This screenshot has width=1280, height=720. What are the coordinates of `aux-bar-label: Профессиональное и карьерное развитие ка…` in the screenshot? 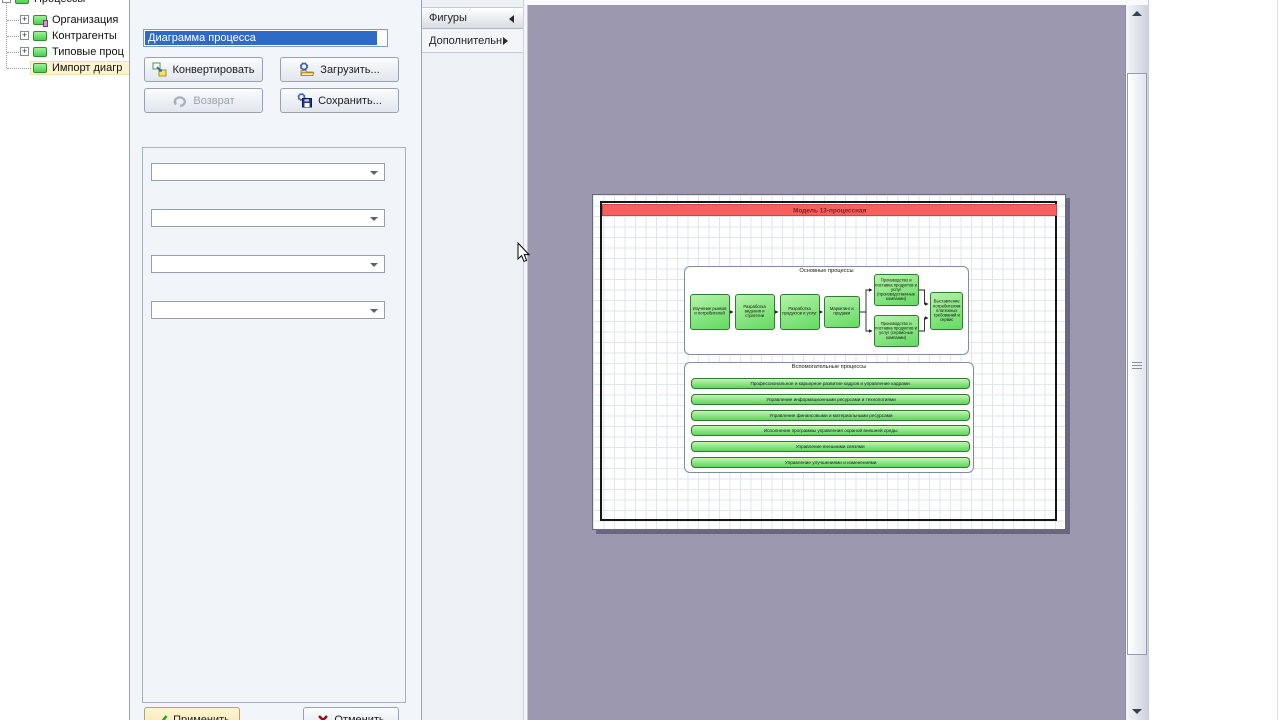 It's located at (830, 383).